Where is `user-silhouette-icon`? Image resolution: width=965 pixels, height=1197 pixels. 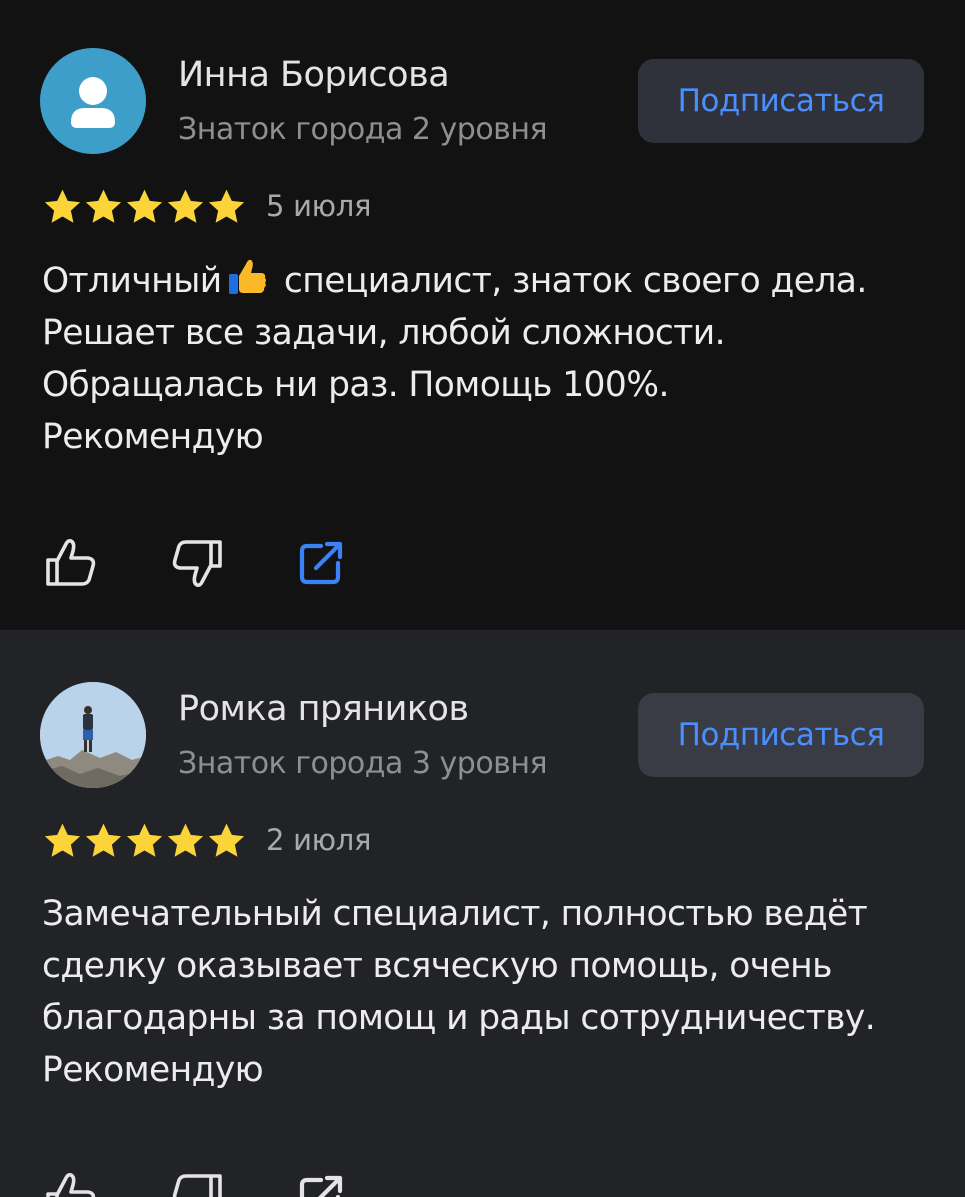 user-silhouette-icon is located at coordinates (93, 102).